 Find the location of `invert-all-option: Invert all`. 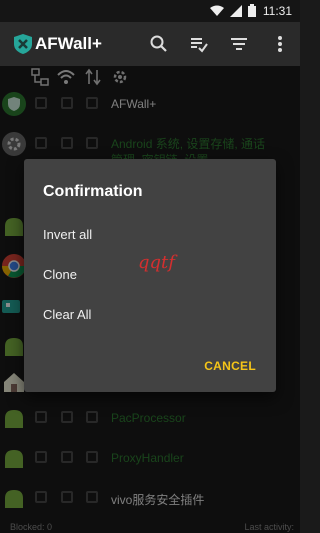

invert-all-option: Invert all is located at coordinates (67, 234).